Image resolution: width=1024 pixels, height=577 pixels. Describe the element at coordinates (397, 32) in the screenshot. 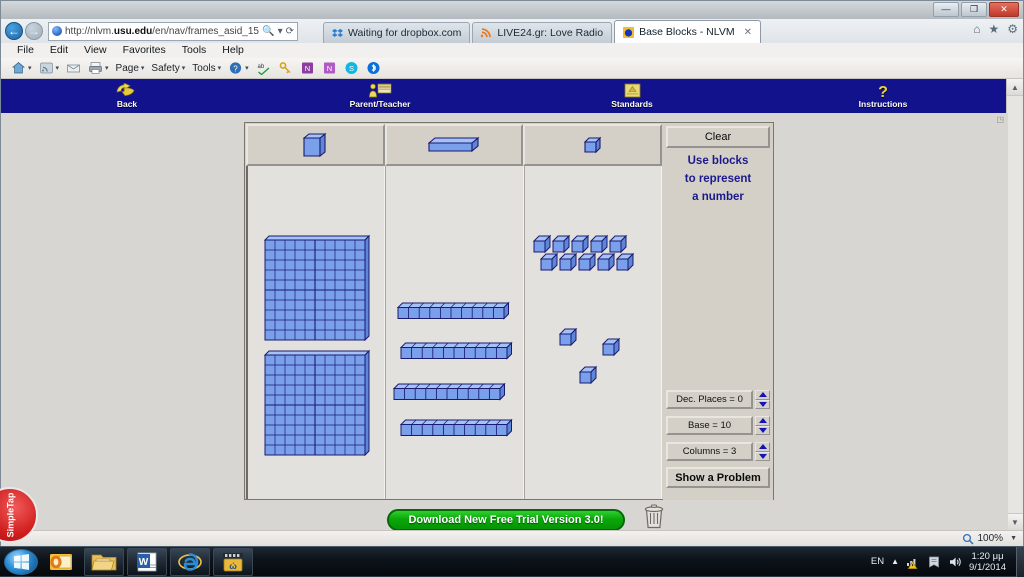

I see `tab-dropbox: Waiting for dropbox.com` at that location.